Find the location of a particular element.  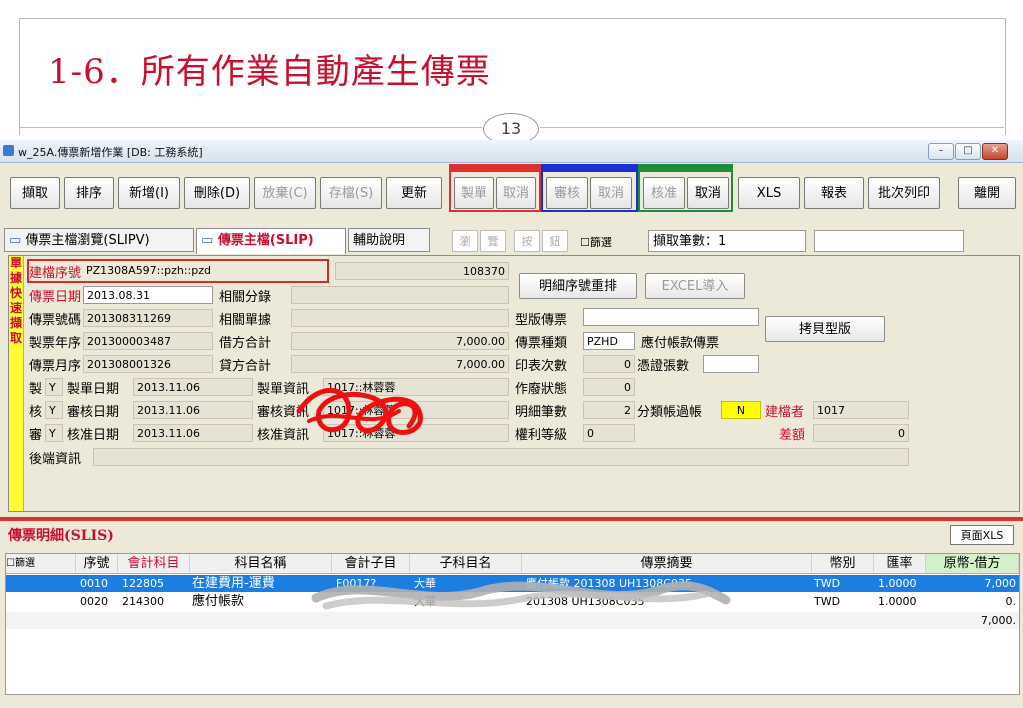

header-label: 篩選 is located at coordinates (24, 563).